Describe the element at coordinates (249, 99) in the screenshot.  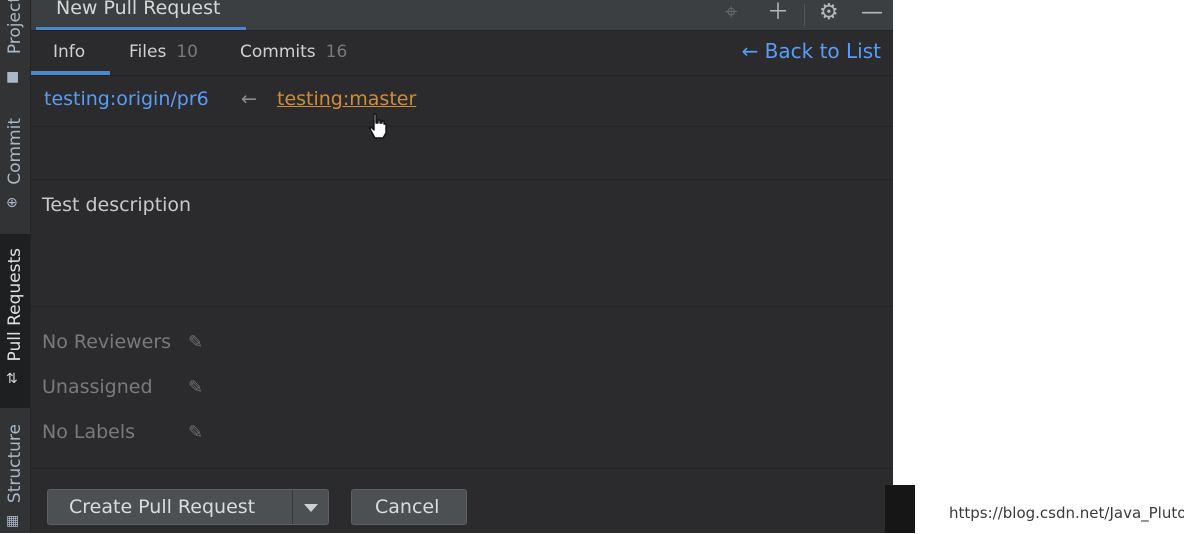
I see `branch-direction-arrow: ←` at that location.